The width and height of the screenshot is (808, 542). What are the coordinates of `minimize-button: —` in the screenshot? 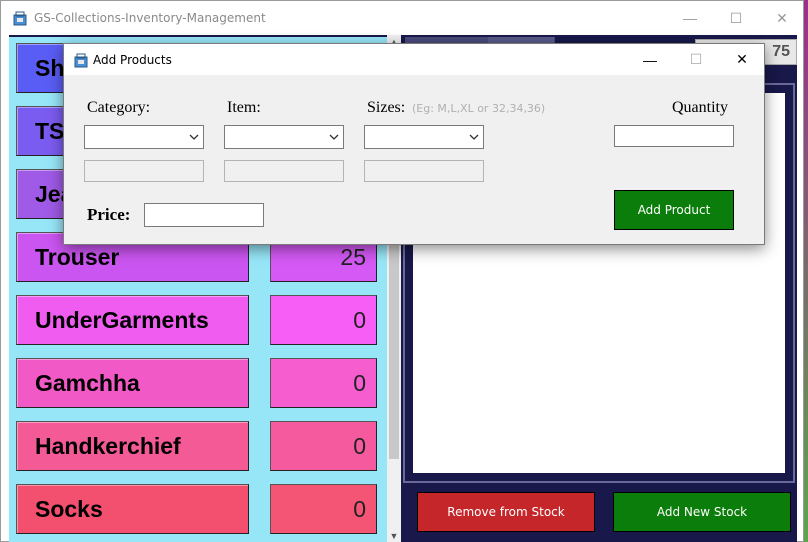 It's located at (690, 18).